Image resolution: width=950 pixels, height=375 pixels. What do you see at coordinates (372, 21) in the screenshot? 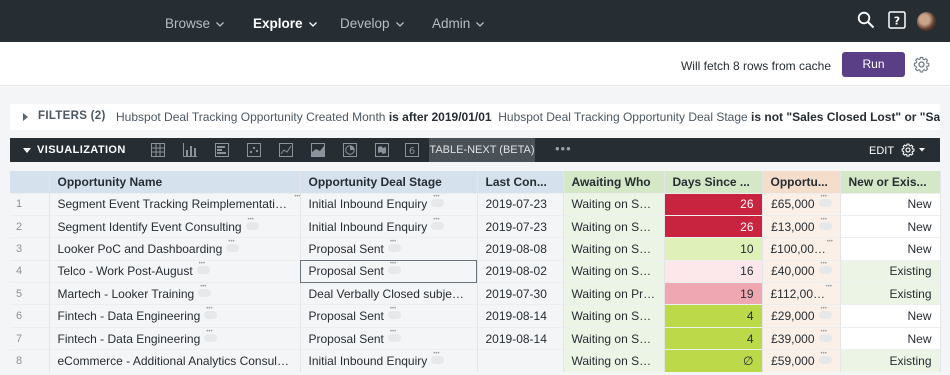
I see `nav-develop: Develop` at bounding box center [372, 21].